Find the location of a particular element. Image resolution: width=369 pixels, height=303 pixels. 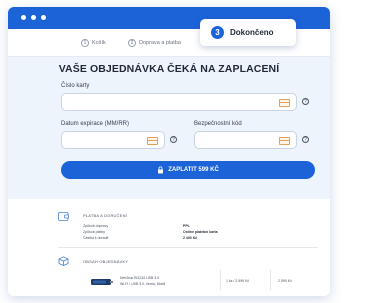

section-divider is located at coordinates (188, 247).